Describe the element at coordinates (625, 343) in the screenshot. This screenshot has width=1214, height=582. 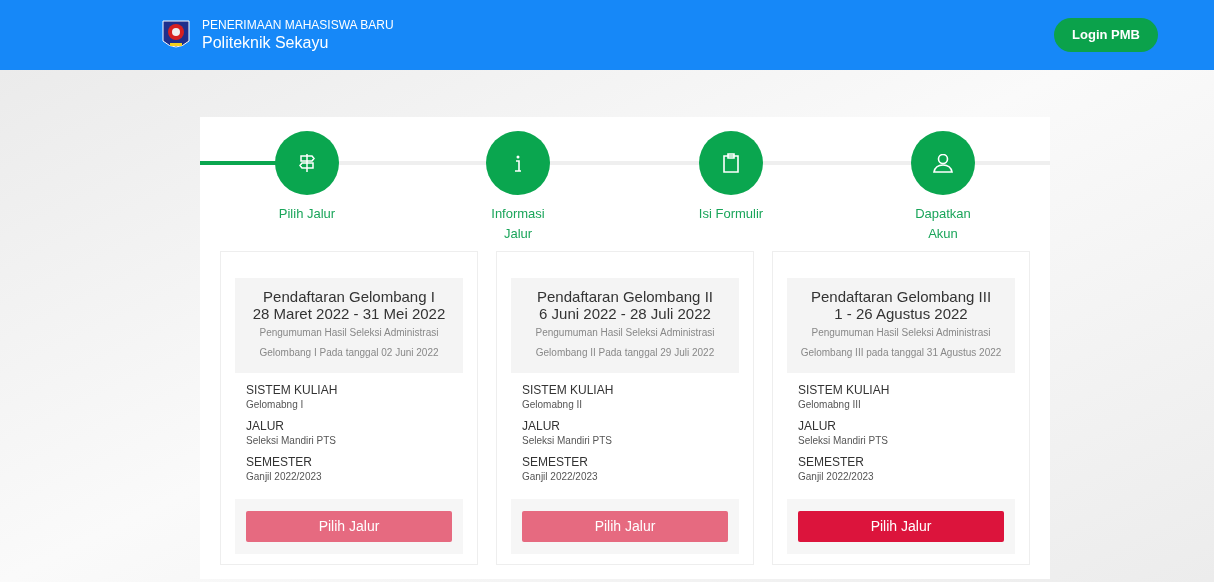
I see `card-note: Pengumuman Hasil Seleksi Administrasi Gelombang II Pada tanggal 29 Juli 2022` at that location.